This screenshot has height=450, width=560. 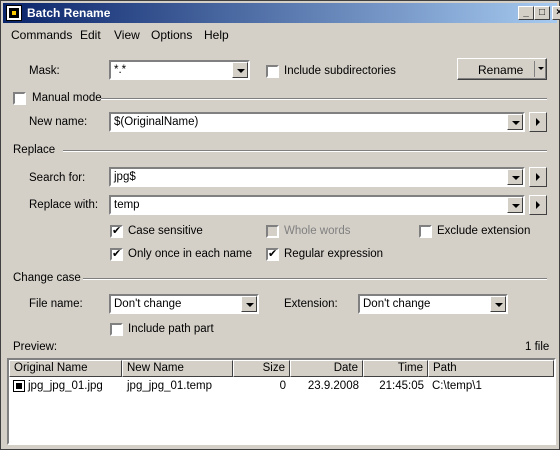 What do you see at coordinates (498, 304) in the screenshot?
I see `extension-case-dropdown-icon` at bounding box center [498, 304].